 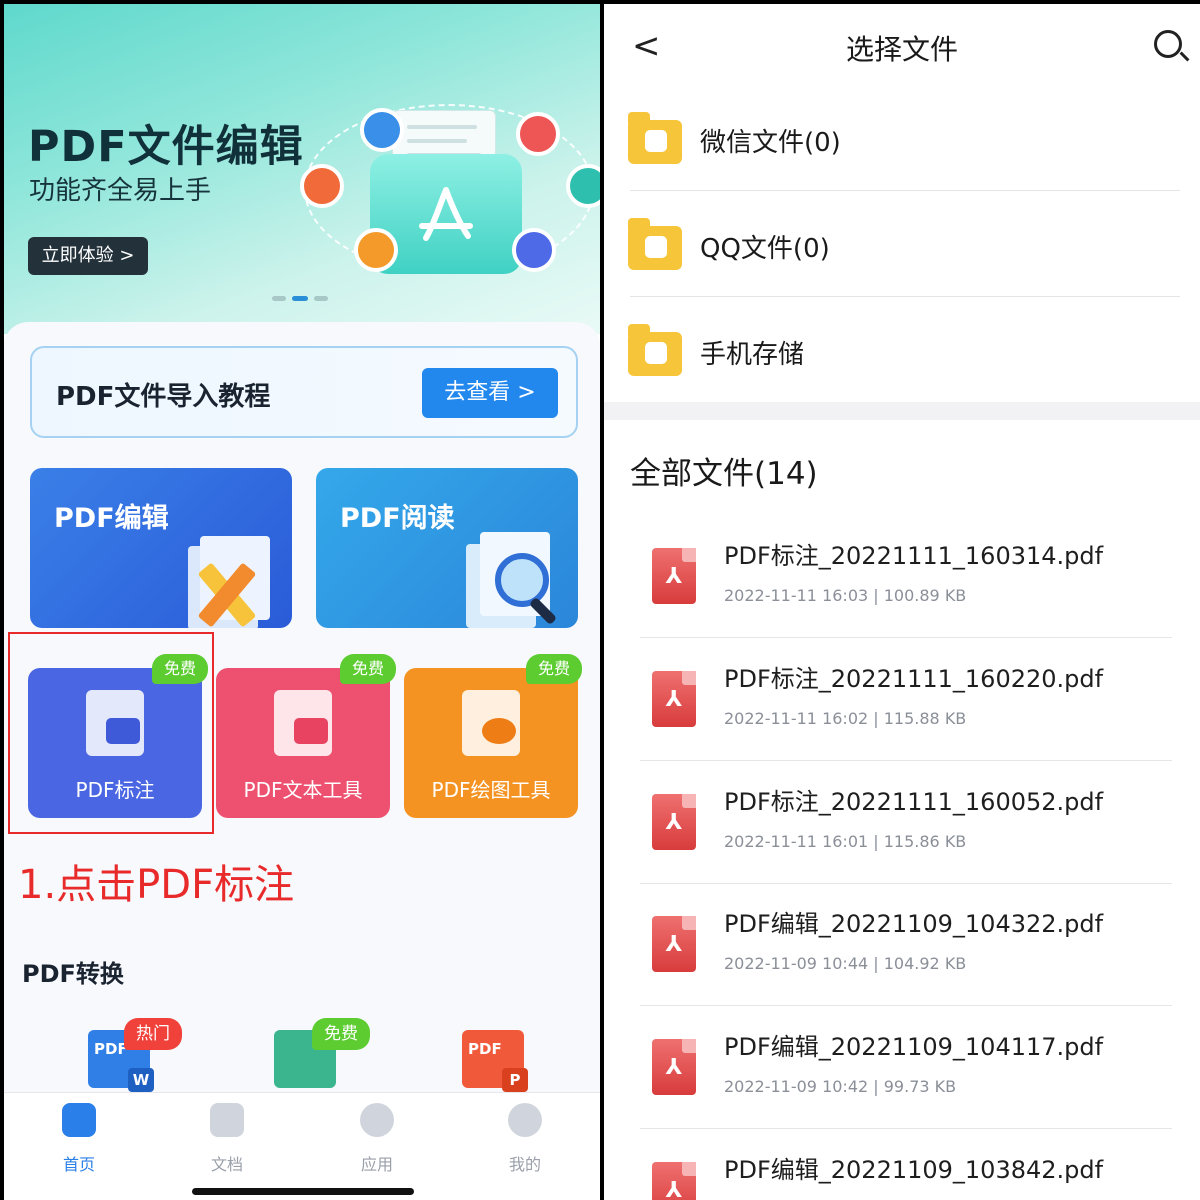 What do you see at coordinates (303, 790) in the screenshot?
I see `pdf-text-tool-label: PDF文本工具` at bounding box center [303, 790].